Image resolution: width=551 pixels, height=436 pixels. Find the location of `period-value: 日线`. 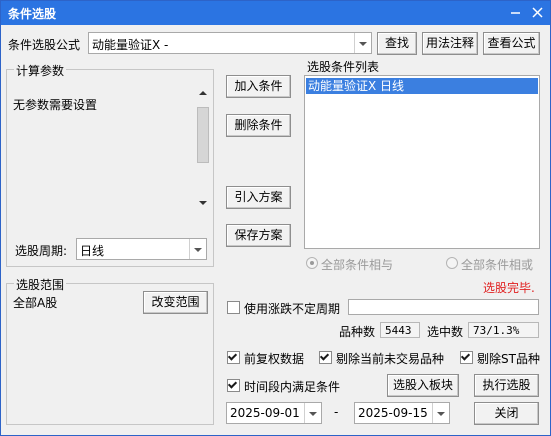

period-value: 日线 is located at coordinates (92, 251).